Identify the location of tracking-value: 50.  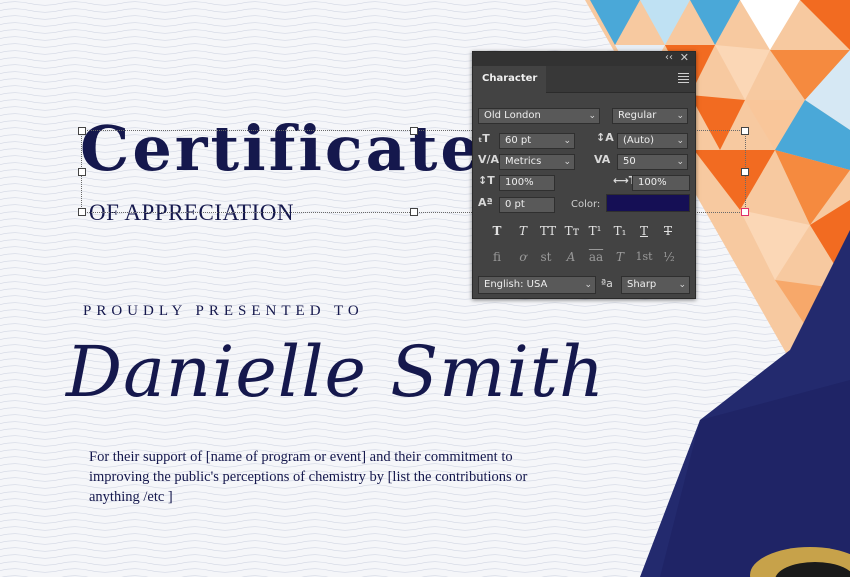
(629, 161).